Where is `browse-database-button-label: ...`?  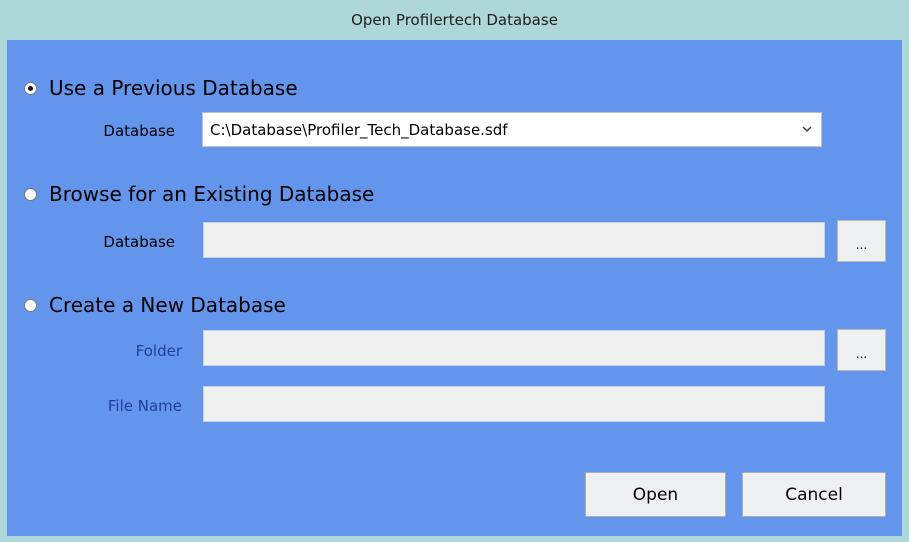 browse-database-button-label: ... is located at coordinates (861, 245).